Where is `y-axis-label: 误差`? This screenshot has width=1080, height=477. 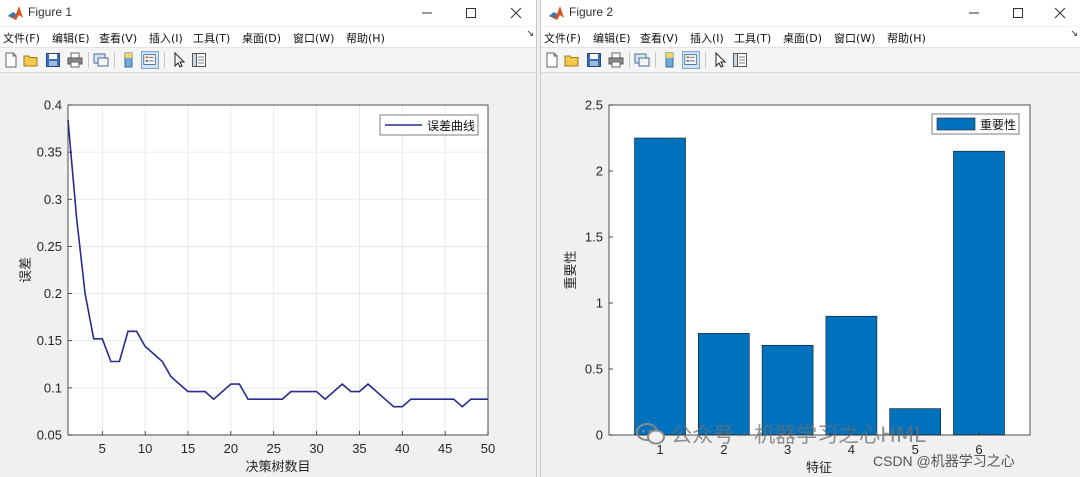 y-axis-label: 误差 is located at coordinates (25, 270).